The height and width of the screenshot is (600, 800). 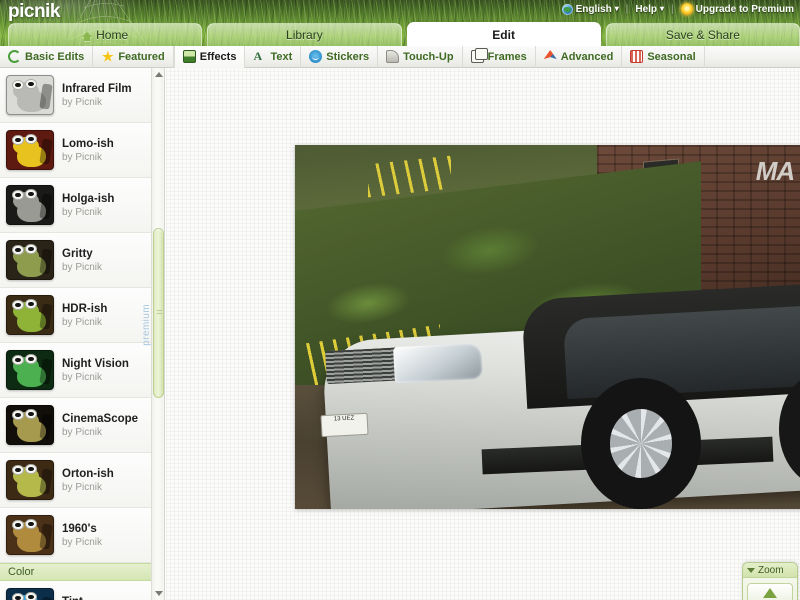 I want to click on list-item: Lomo-ish by Picnik, so click(x=76, y=150).